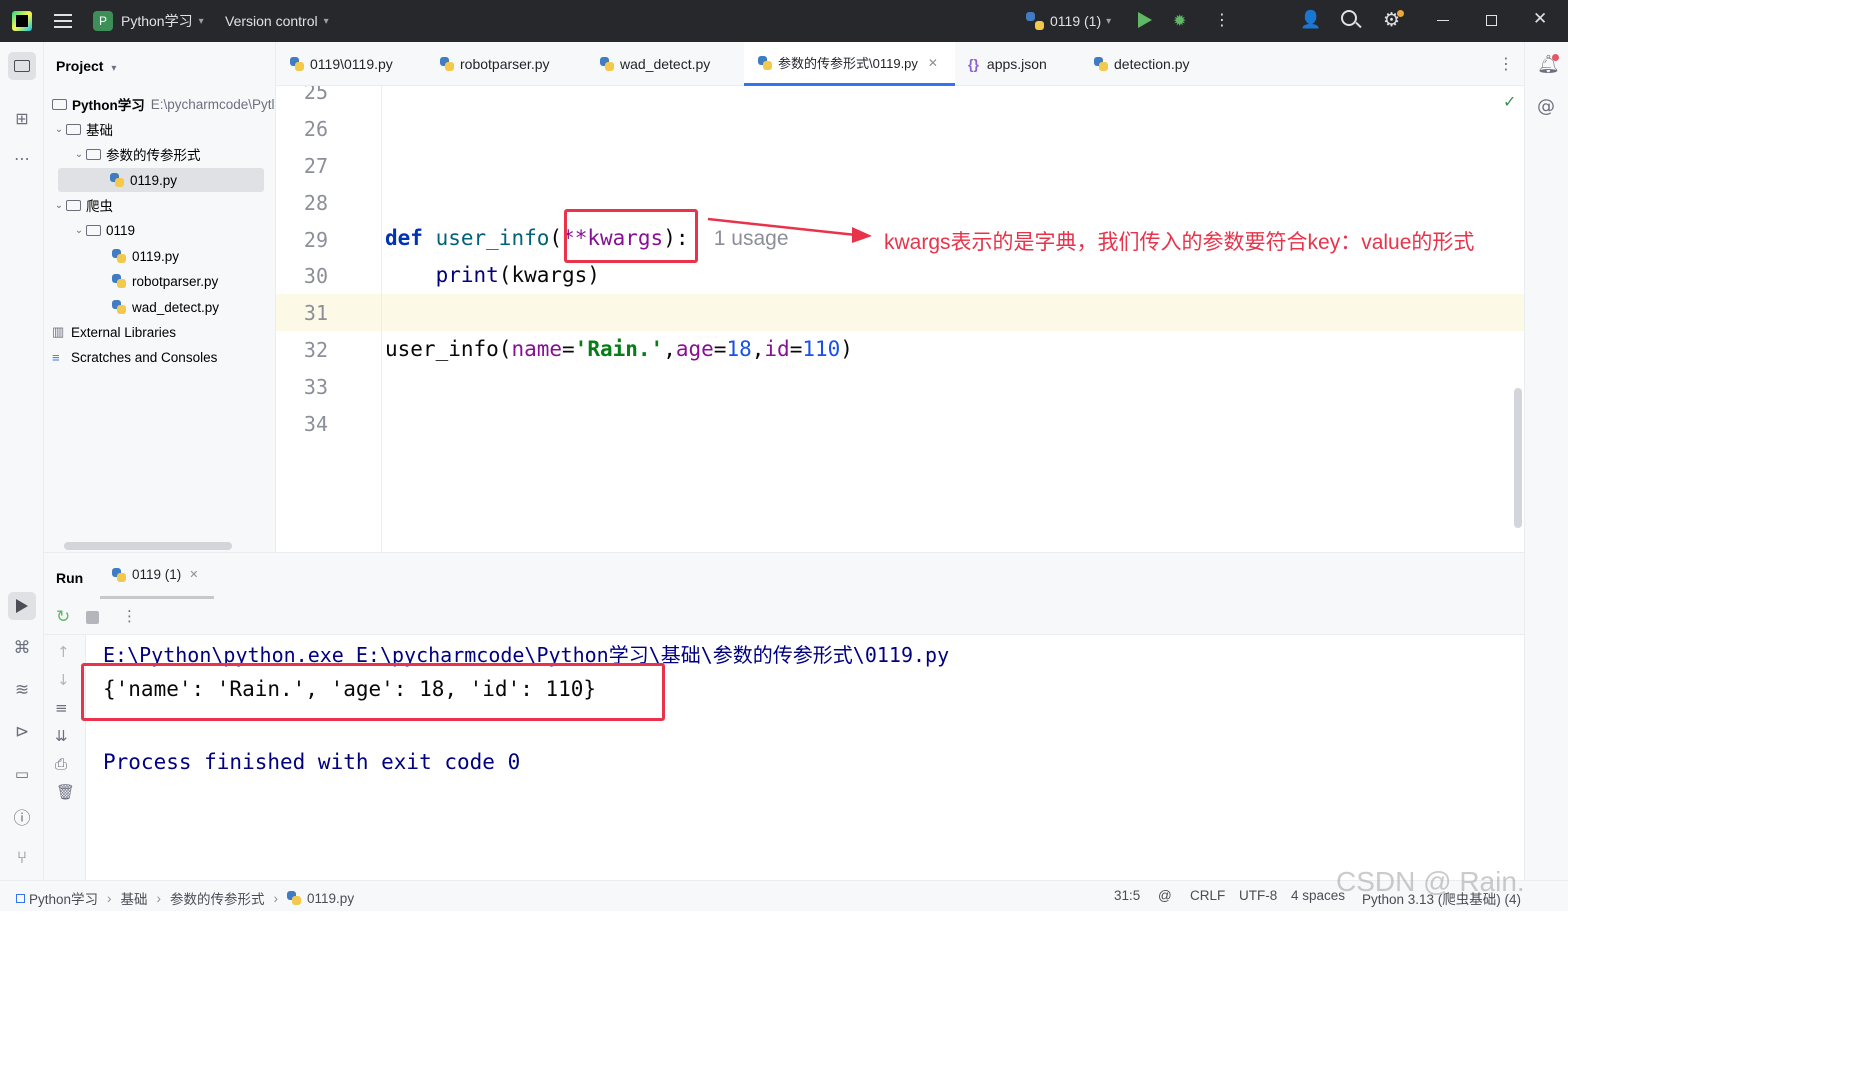  Describe the element at coordinates (568, 349) in the screenshot. I see `arg-eq: =` at that location.